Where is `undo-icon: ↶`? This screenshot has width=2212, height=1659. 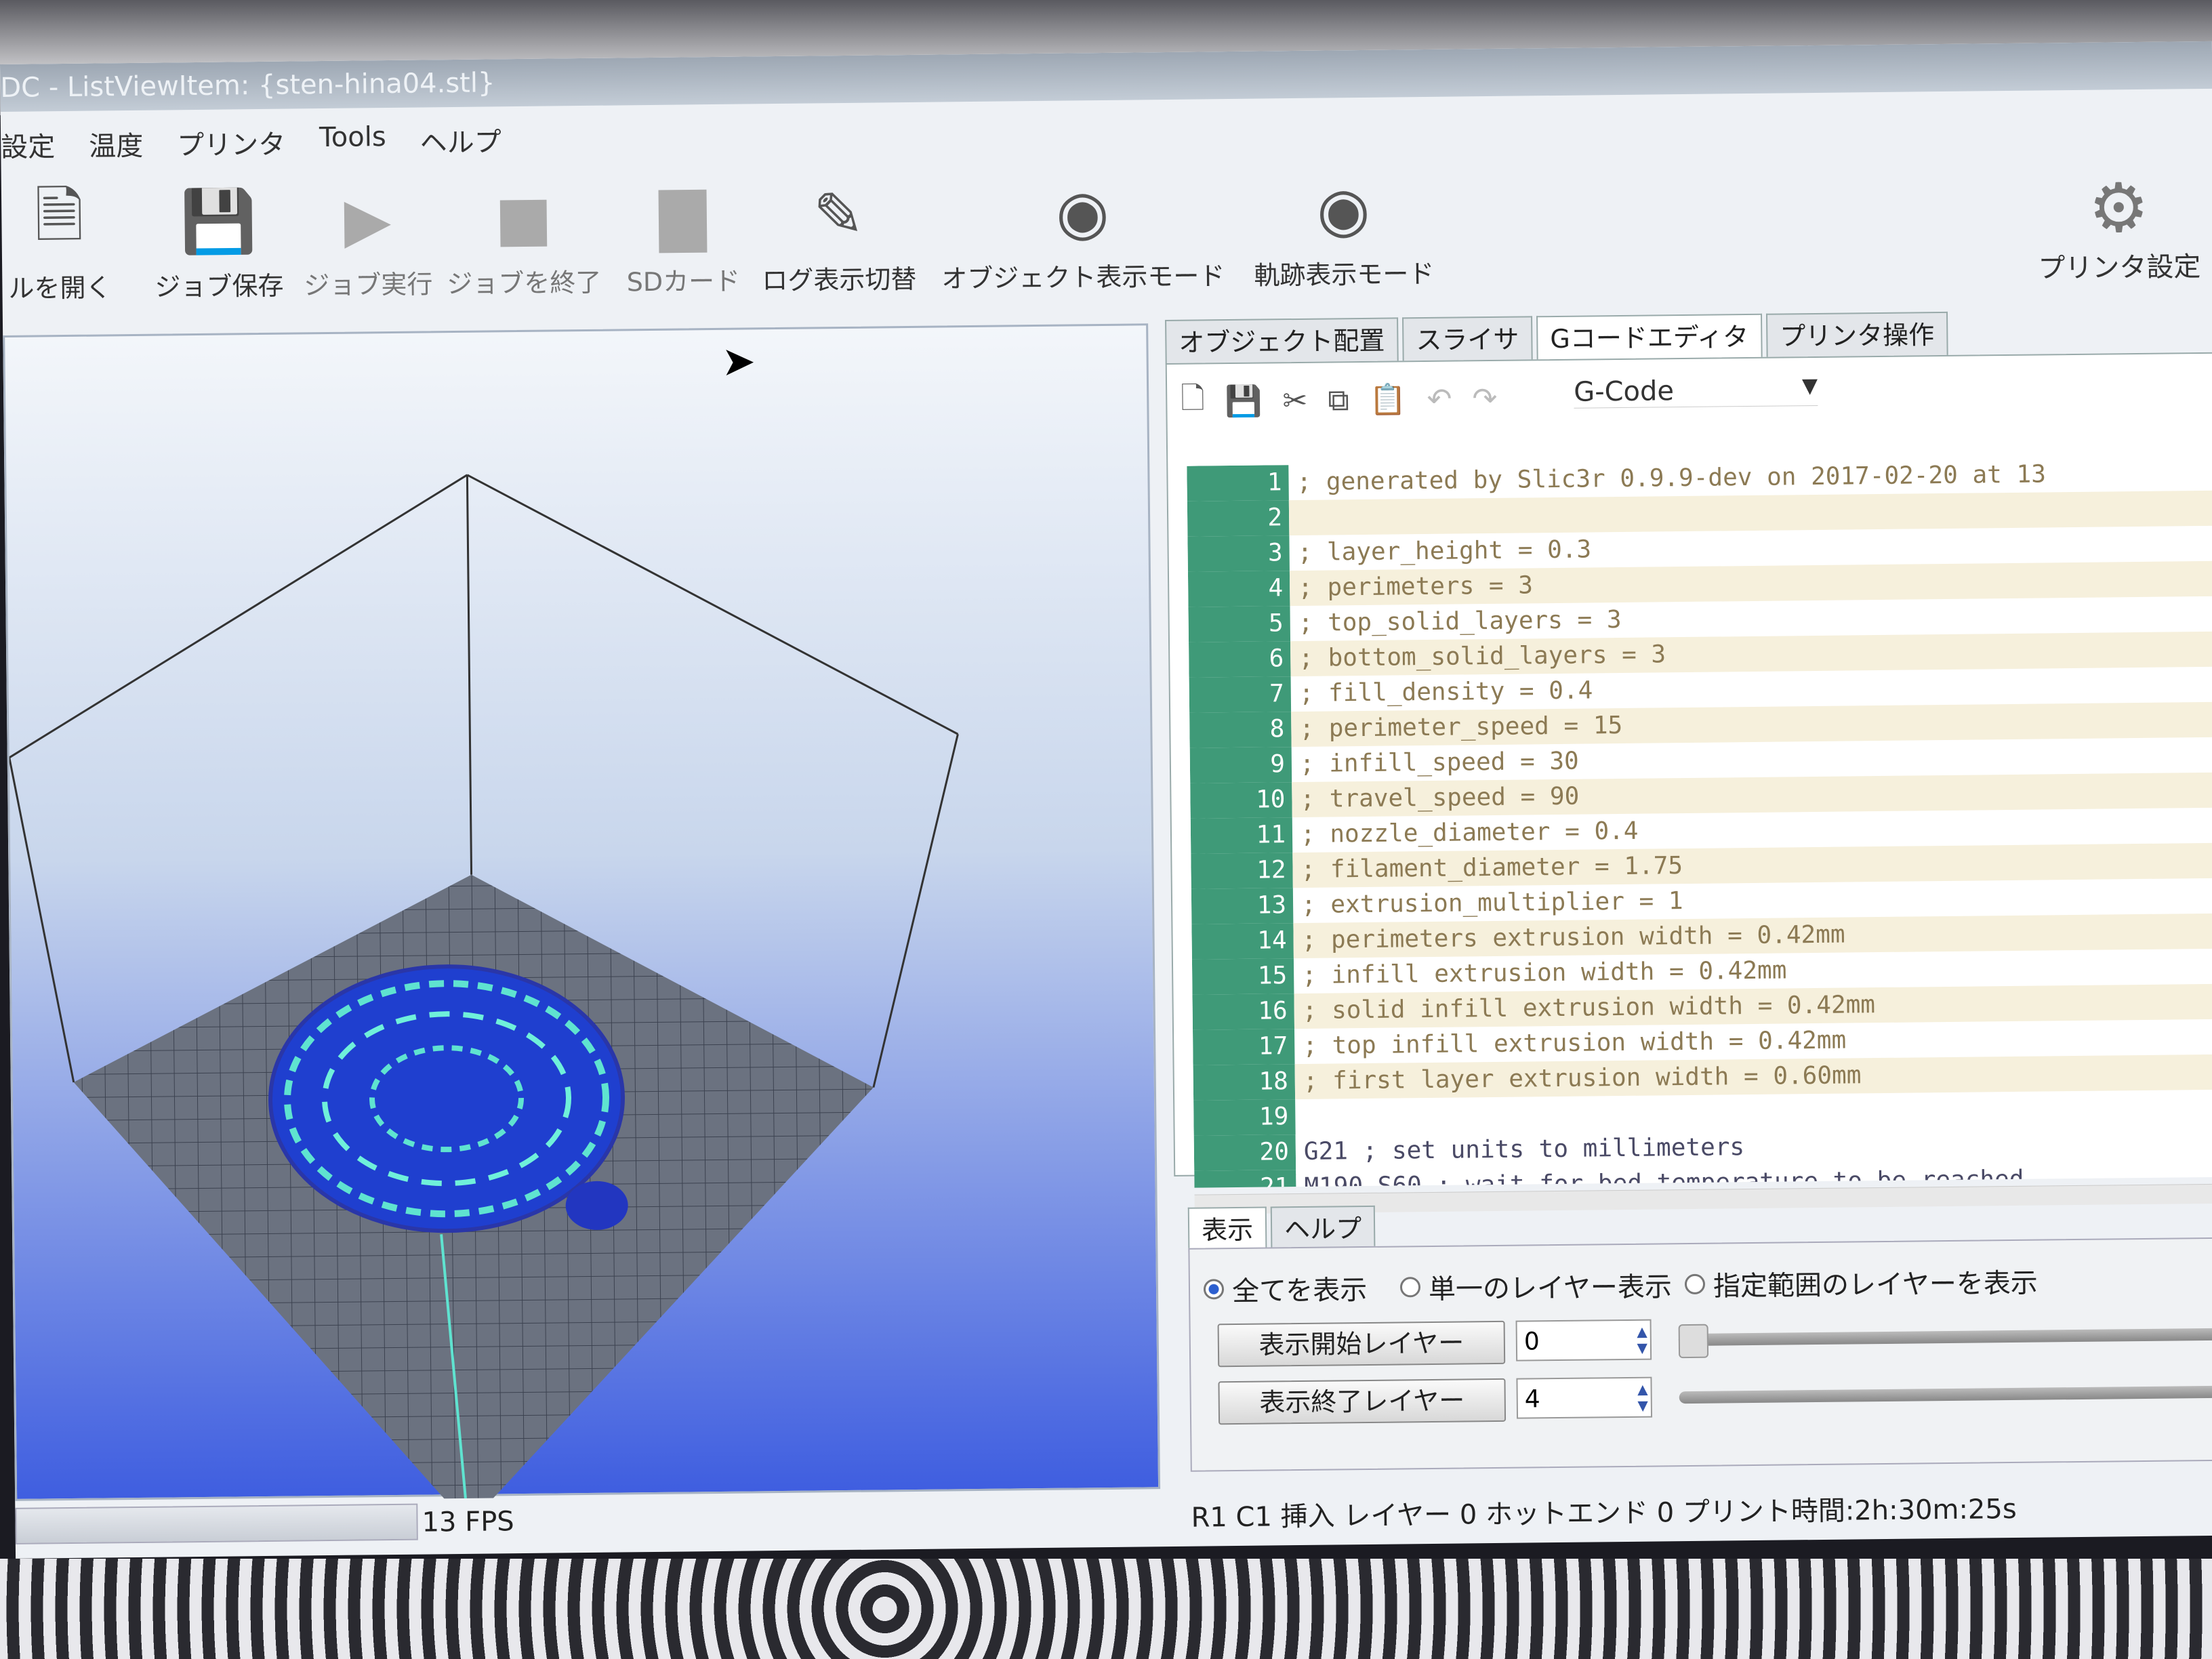 undo-icon: ↶ is located at coordinates (1439, 399).